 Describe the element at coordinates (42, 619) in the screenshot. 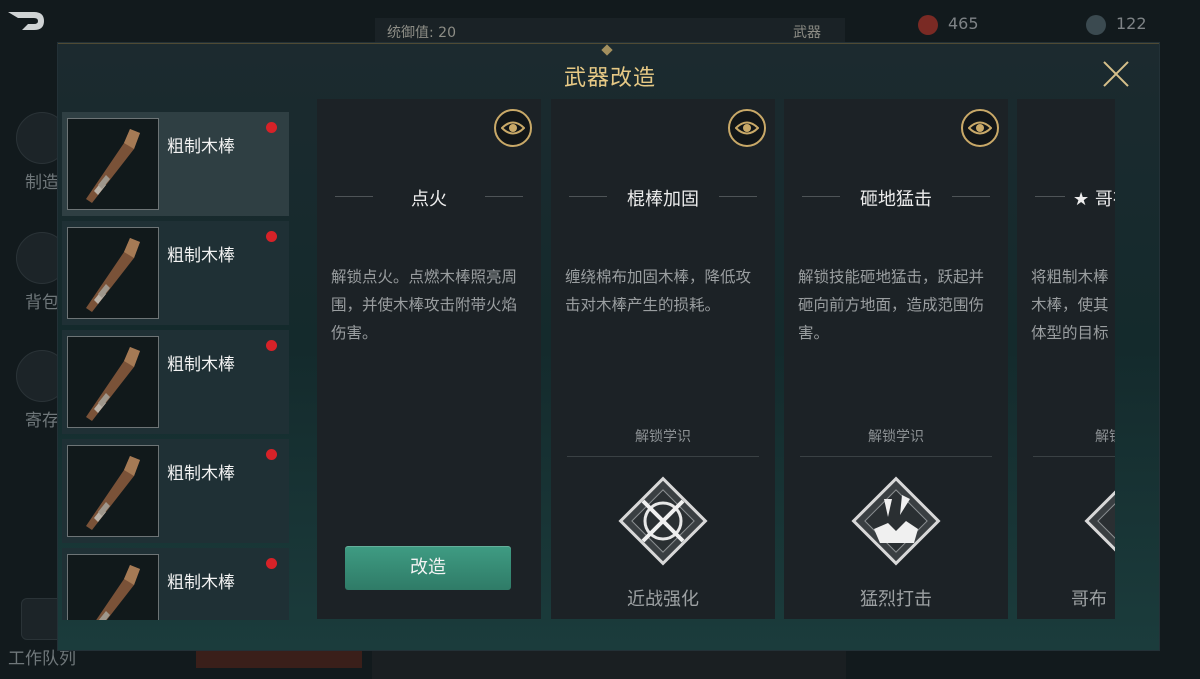

I see `work-queue-icon` at that location.